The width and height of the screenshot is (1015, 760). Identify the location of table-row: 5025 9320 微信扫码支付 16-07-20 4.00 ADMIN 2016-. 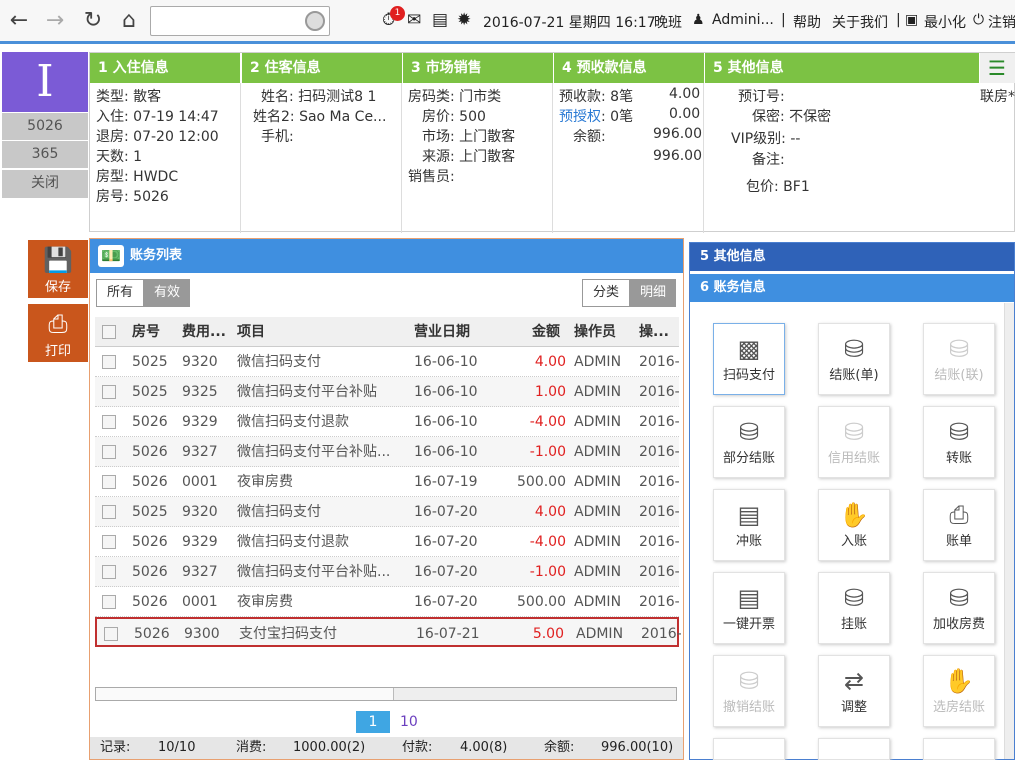
(387, 512).